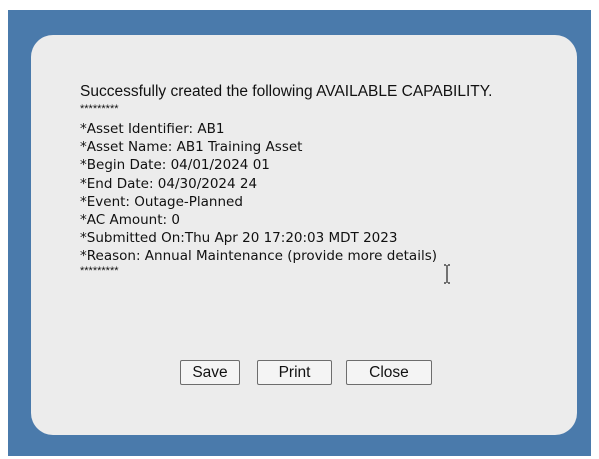 The image size is (599, 459). What do you see at coordinates (152, 129) in the screenshot?
I see `detail-asset-identifier: *Asset Identifier: AB1` at bounding box center [152, 129].